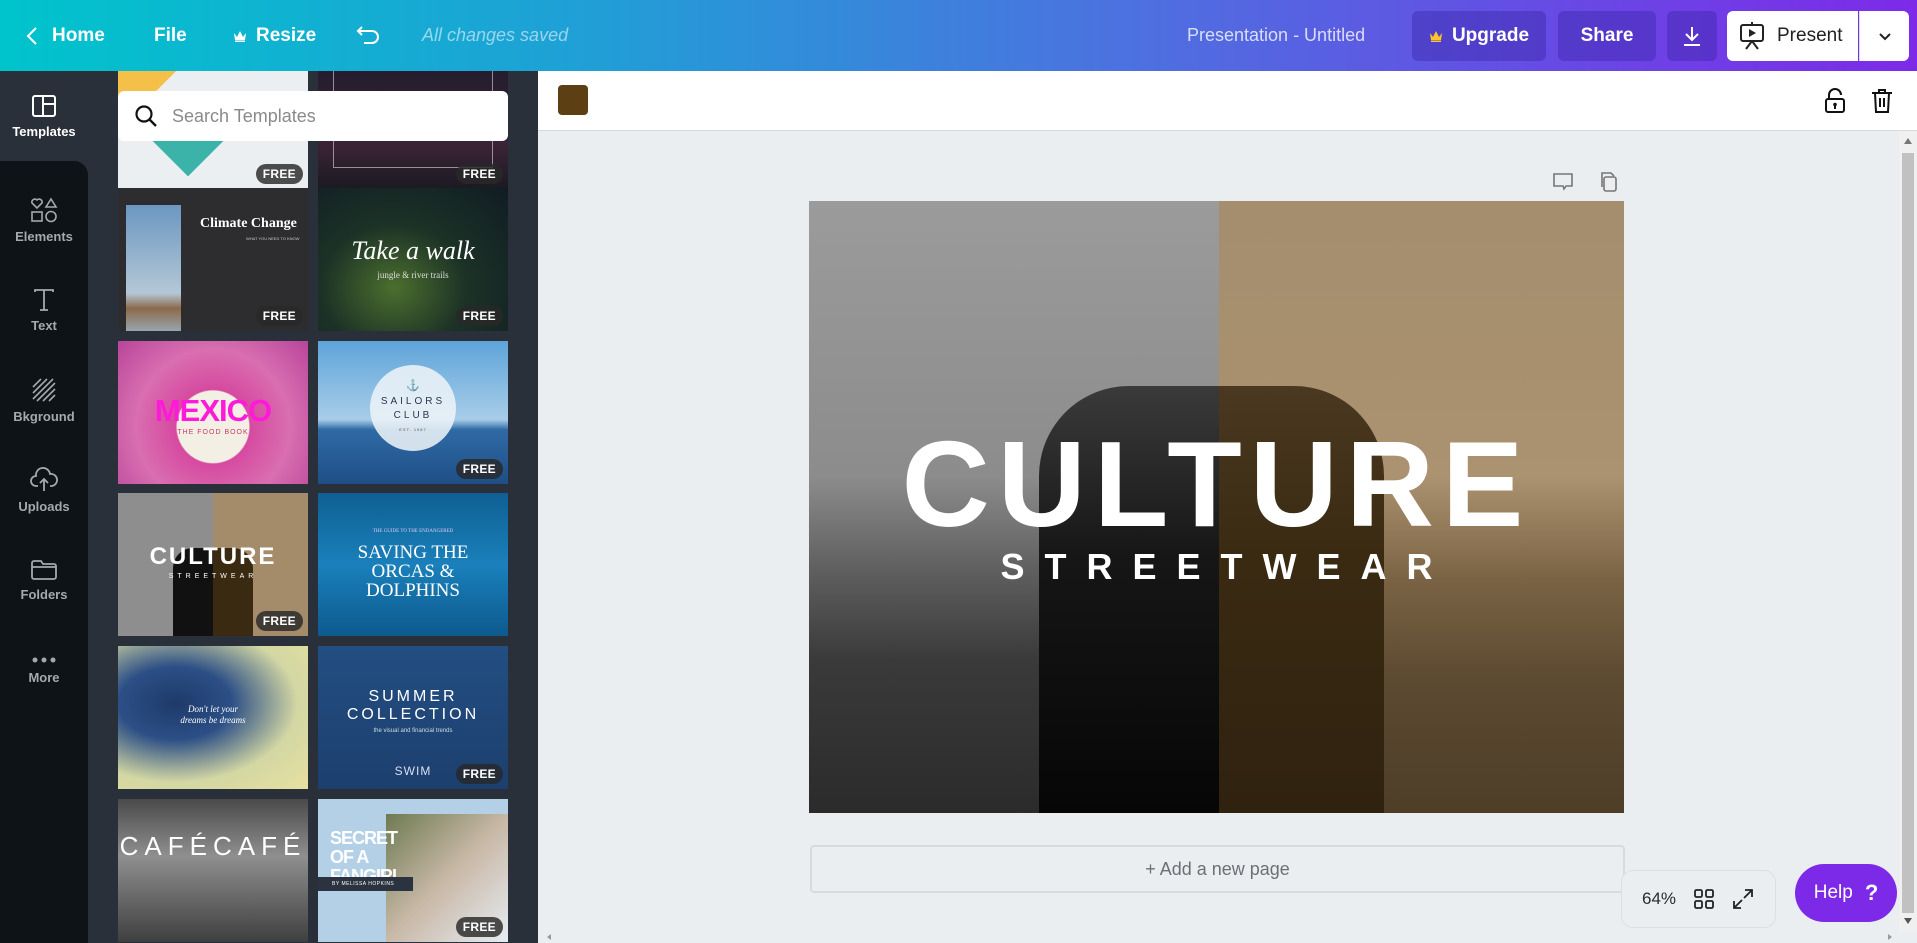  I want to click on search-templates-input, so click(322, 116).